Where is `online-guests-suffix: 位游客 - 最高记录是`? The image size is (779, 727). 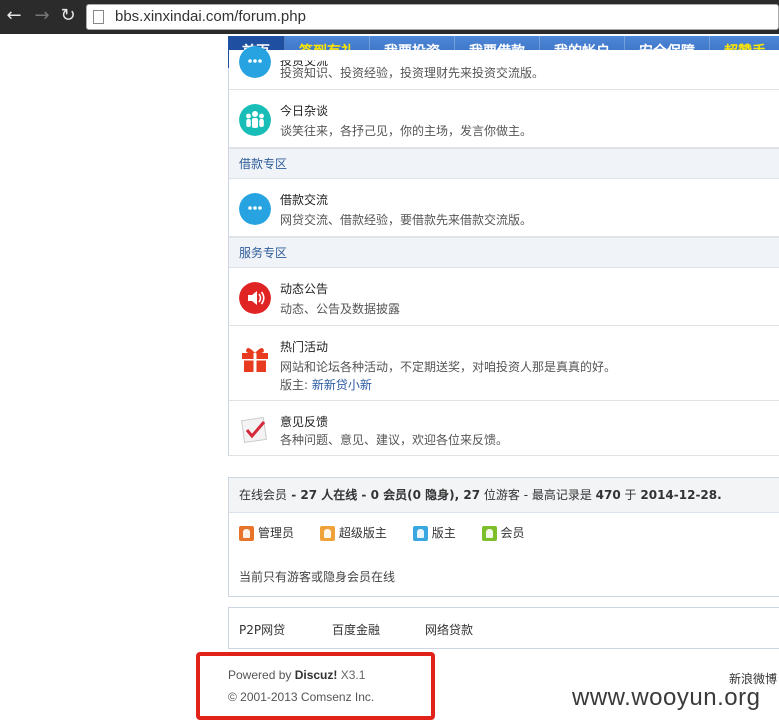
online-guests-suffix: 位游客 - 最高记录是 is located at coordinates (538, 495).